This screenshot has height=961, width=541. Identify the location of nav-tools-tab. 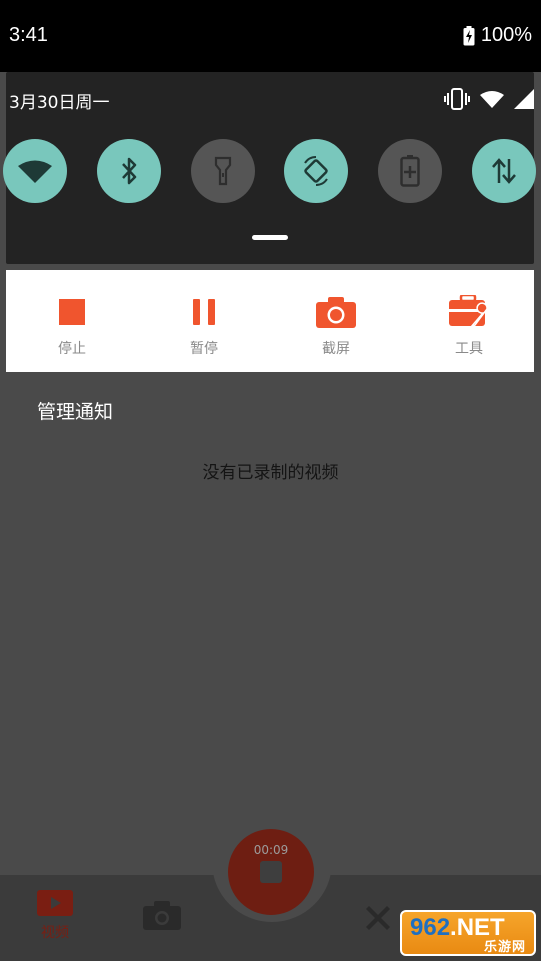
(378, 920).